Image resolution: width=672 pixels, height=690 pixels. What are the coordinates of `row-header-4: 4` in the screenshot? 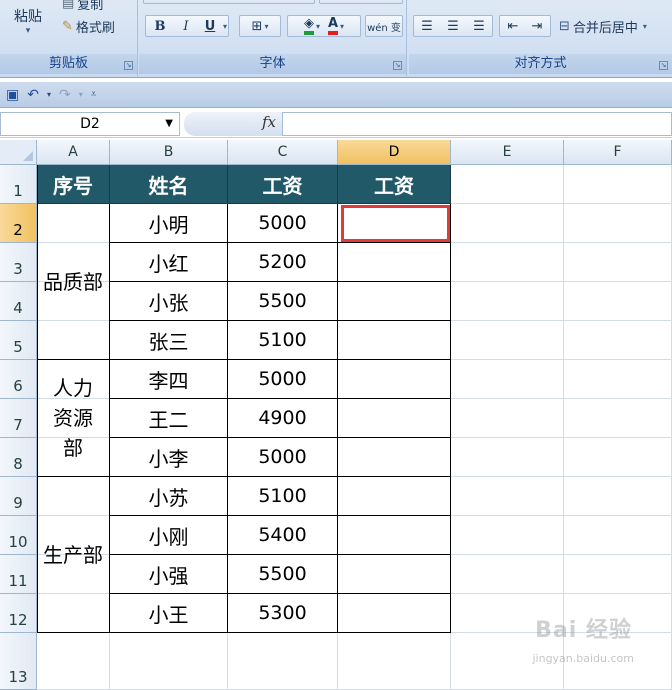 It's located at (18, 301).